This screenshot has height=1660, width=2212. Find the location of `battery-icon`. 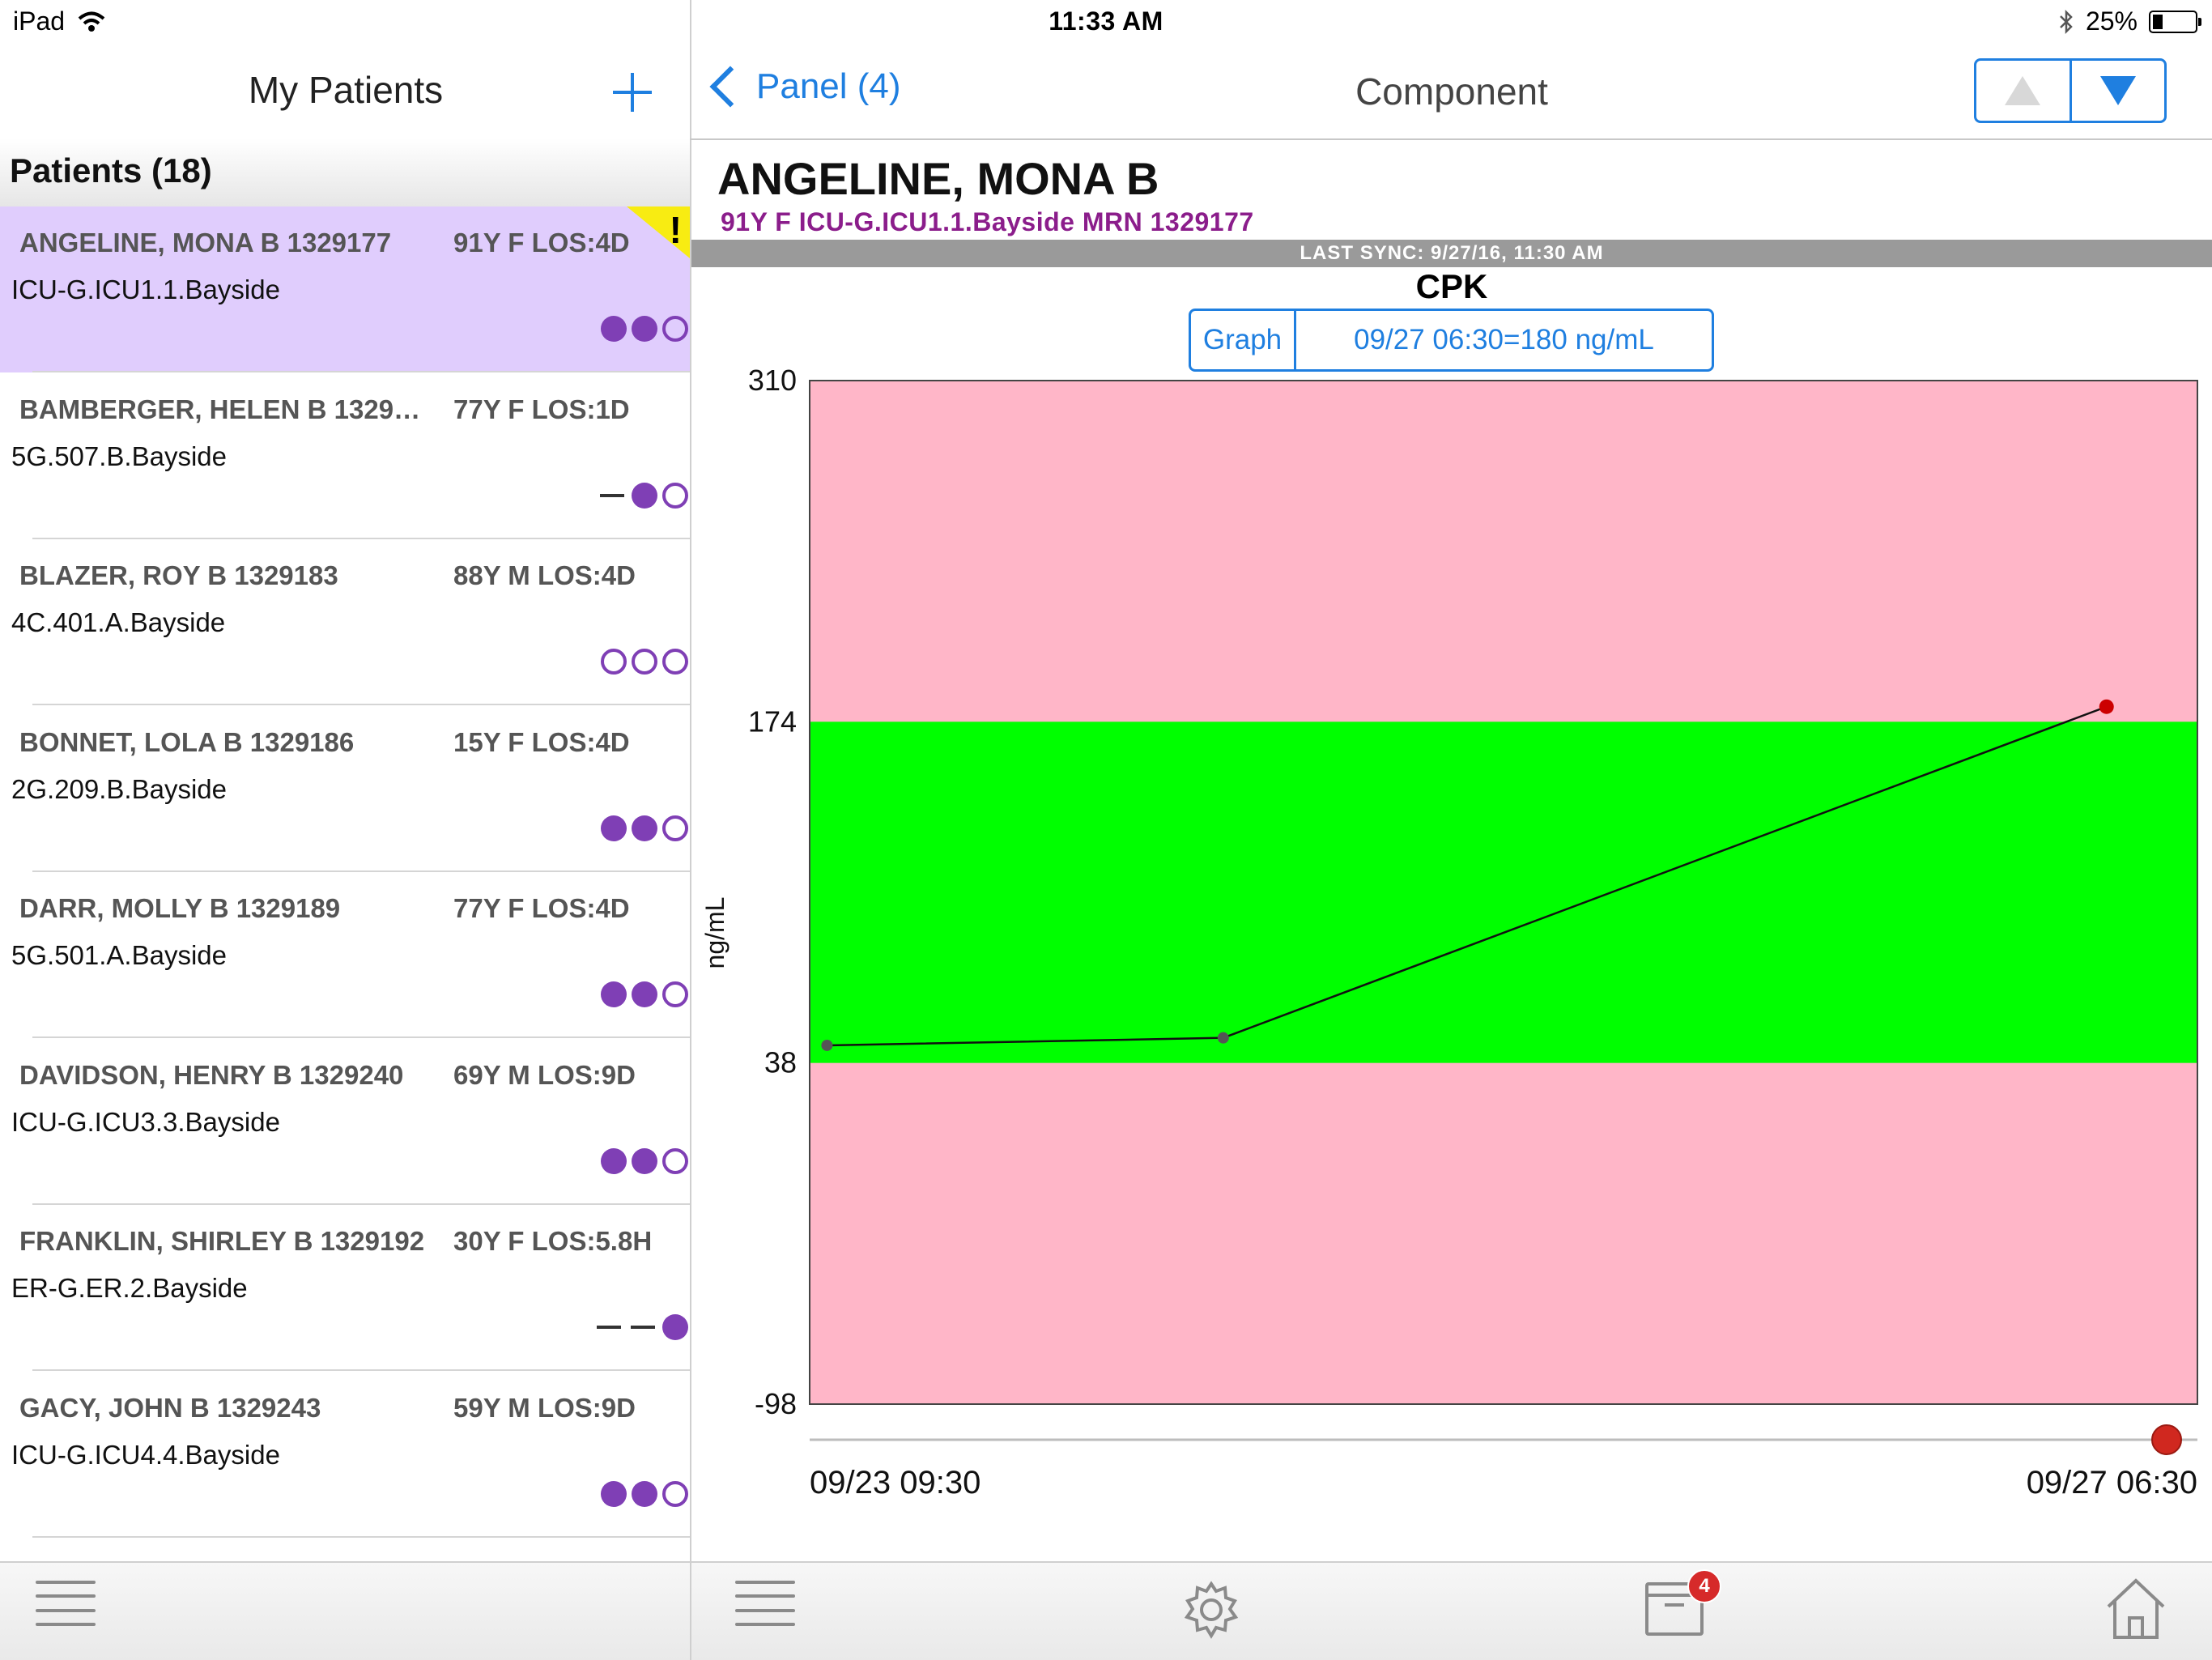

battery-icon is located at coordinates (2175, 22).